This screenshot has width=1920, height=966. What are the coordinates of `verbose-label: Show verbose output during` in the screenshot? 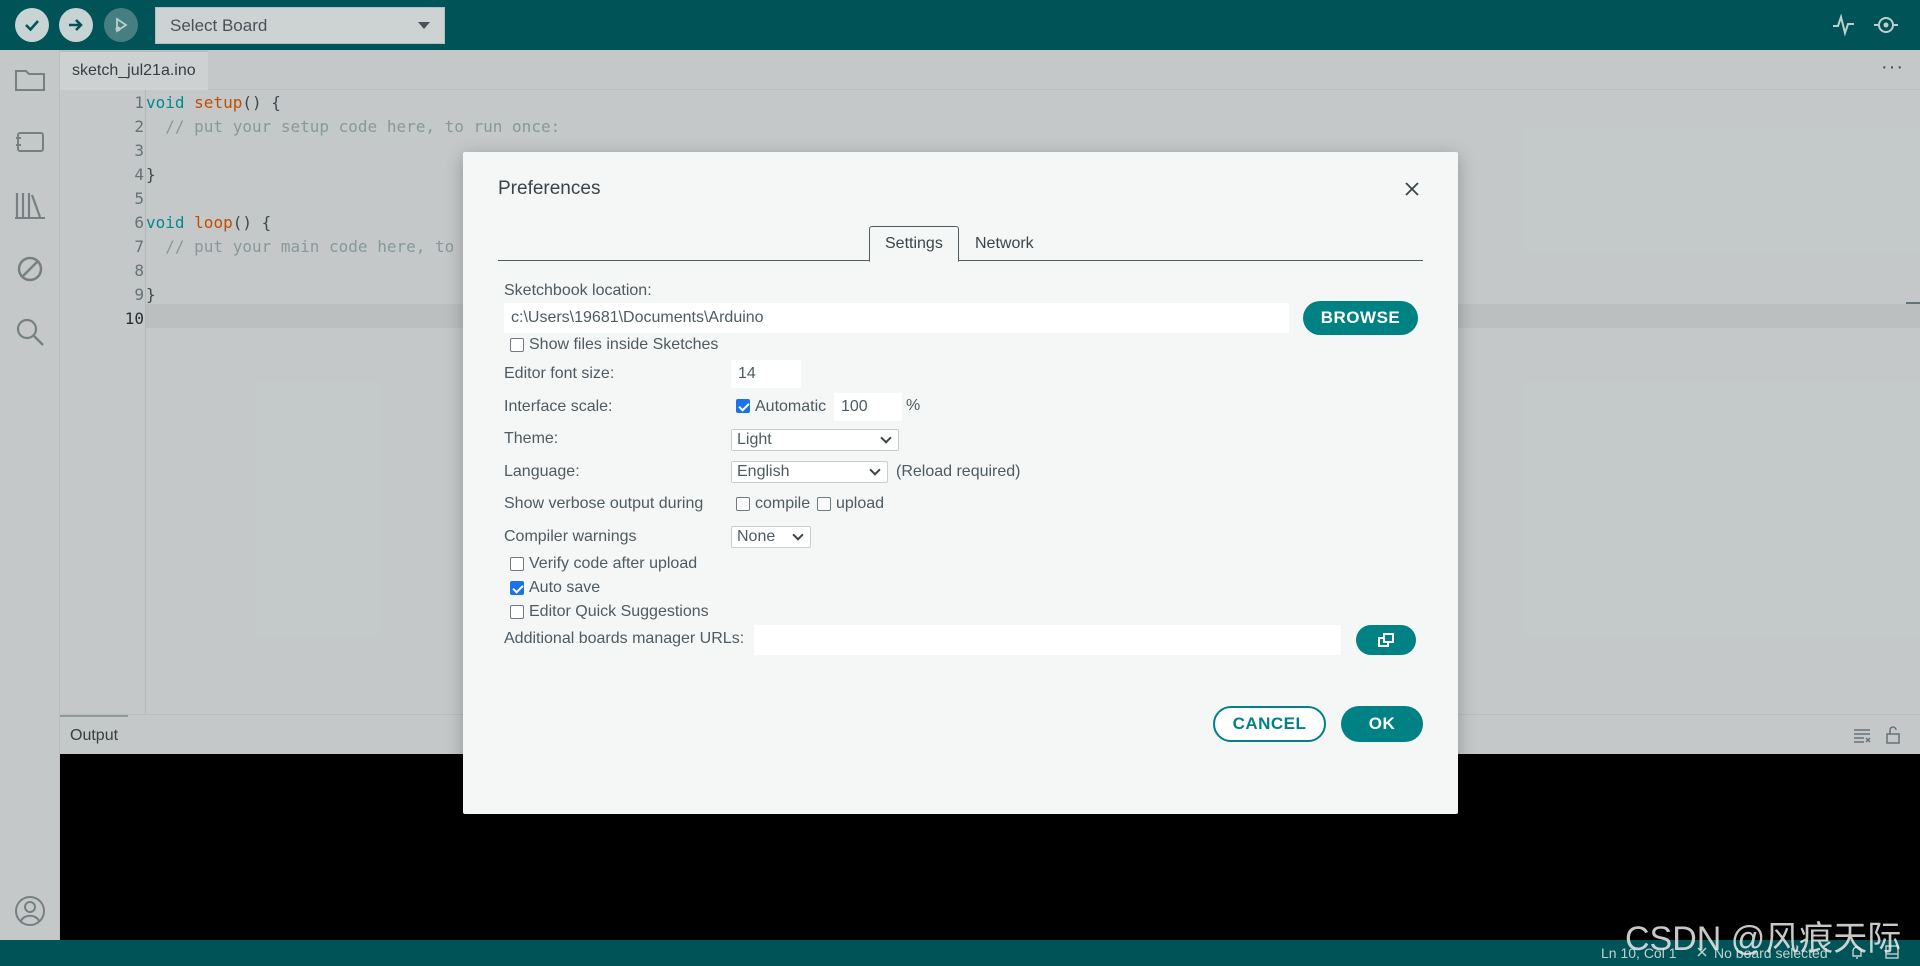 It's located at (604, 503).